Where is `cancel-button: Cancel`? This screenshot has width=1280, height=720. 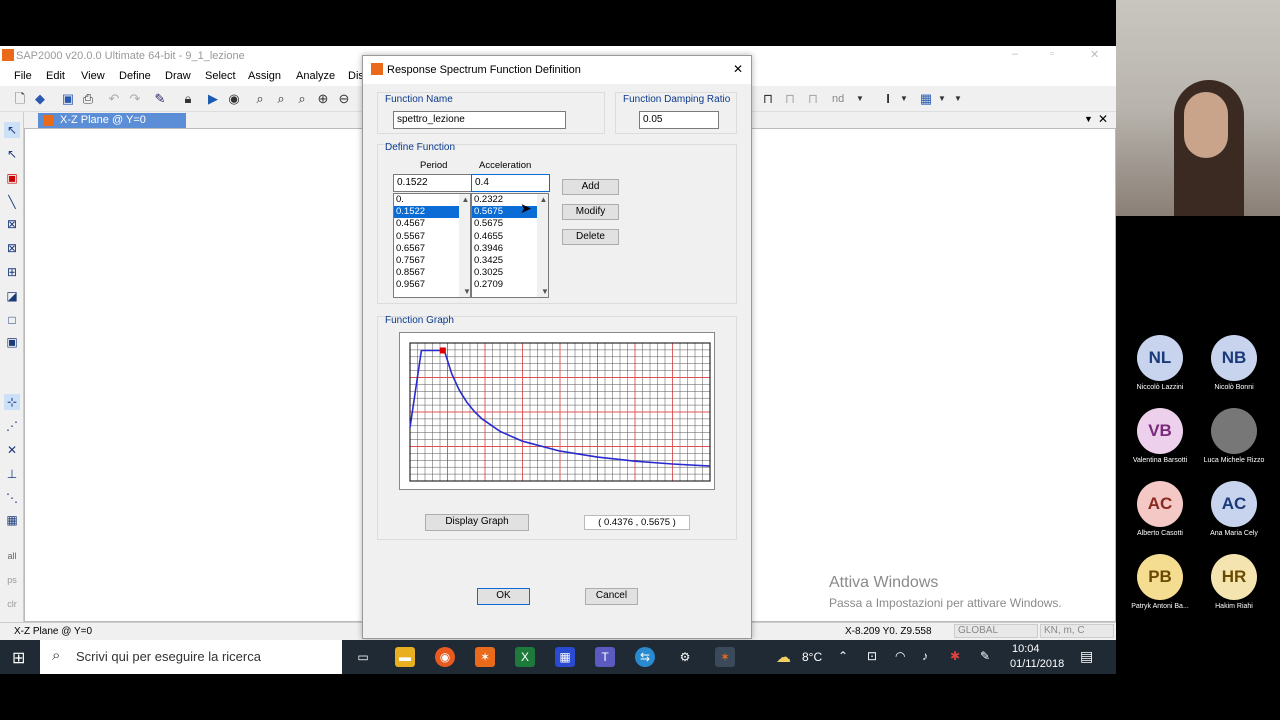 cancel-button: Cancel is located at coordinates (611, 596).